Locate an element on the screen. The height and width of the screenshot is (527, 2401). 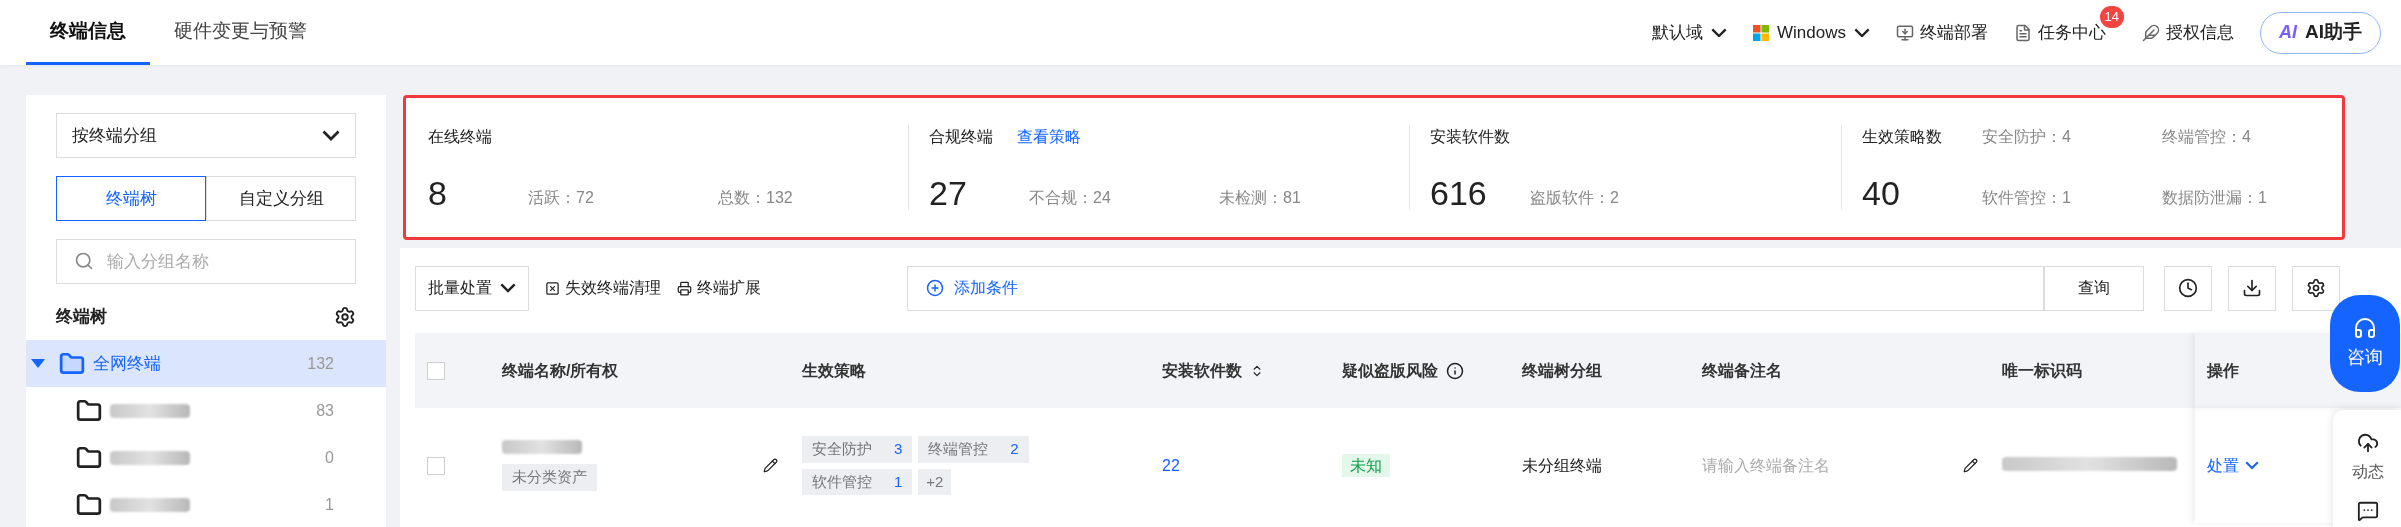
history-button is located at coordinates (2188, 288).